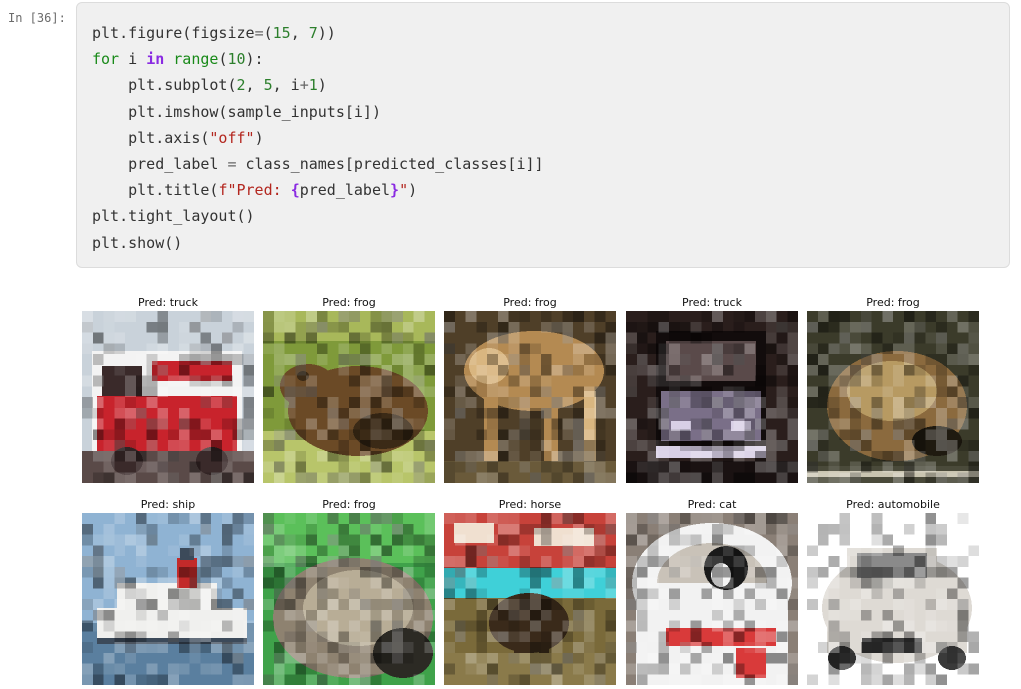  What do you see at coordinates (268, 33) in the screenshot?
I see `code-token: (` at bounding box center [268, 33].